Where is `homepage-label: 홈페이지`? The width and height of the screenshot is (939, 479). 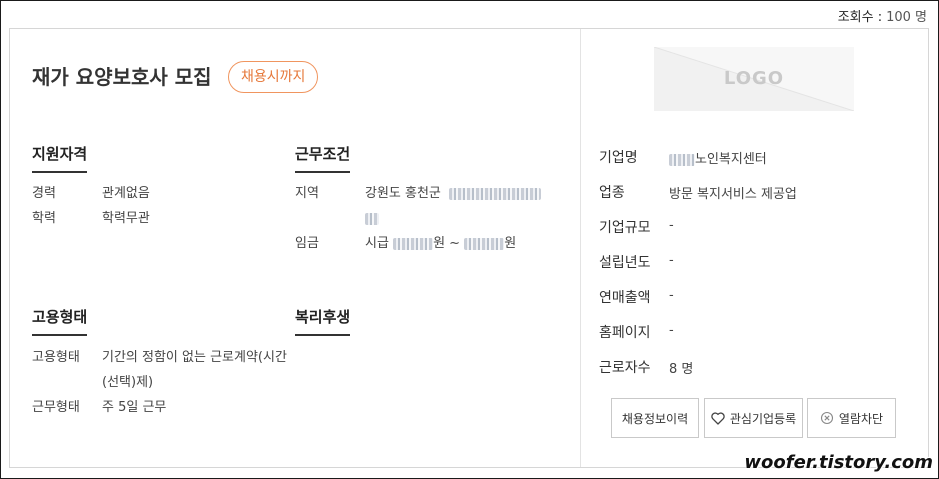 homepage-label: 홈페이지 is located at coordinates (625, 333).